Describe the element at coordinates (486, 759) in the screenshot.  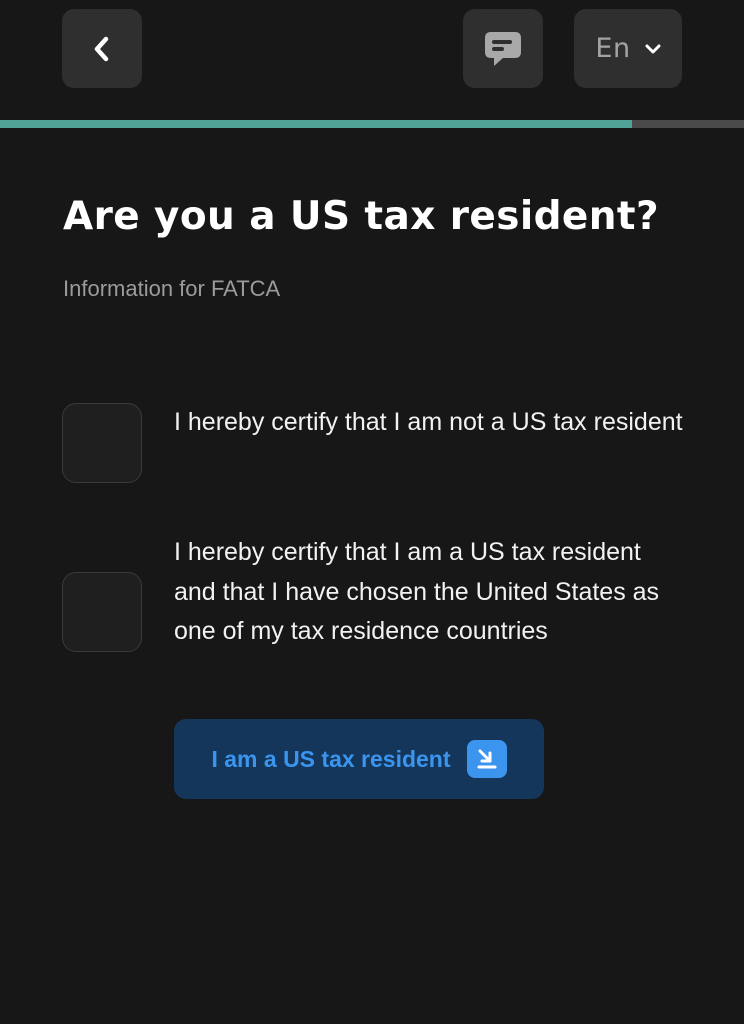
I see `download-document-icon` at that location.